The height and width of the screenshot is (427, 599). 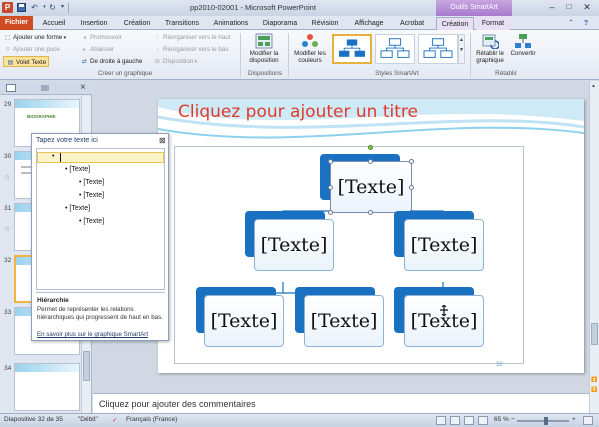 I want to click on redo-icon: ↻, so click(x=52, y=7).